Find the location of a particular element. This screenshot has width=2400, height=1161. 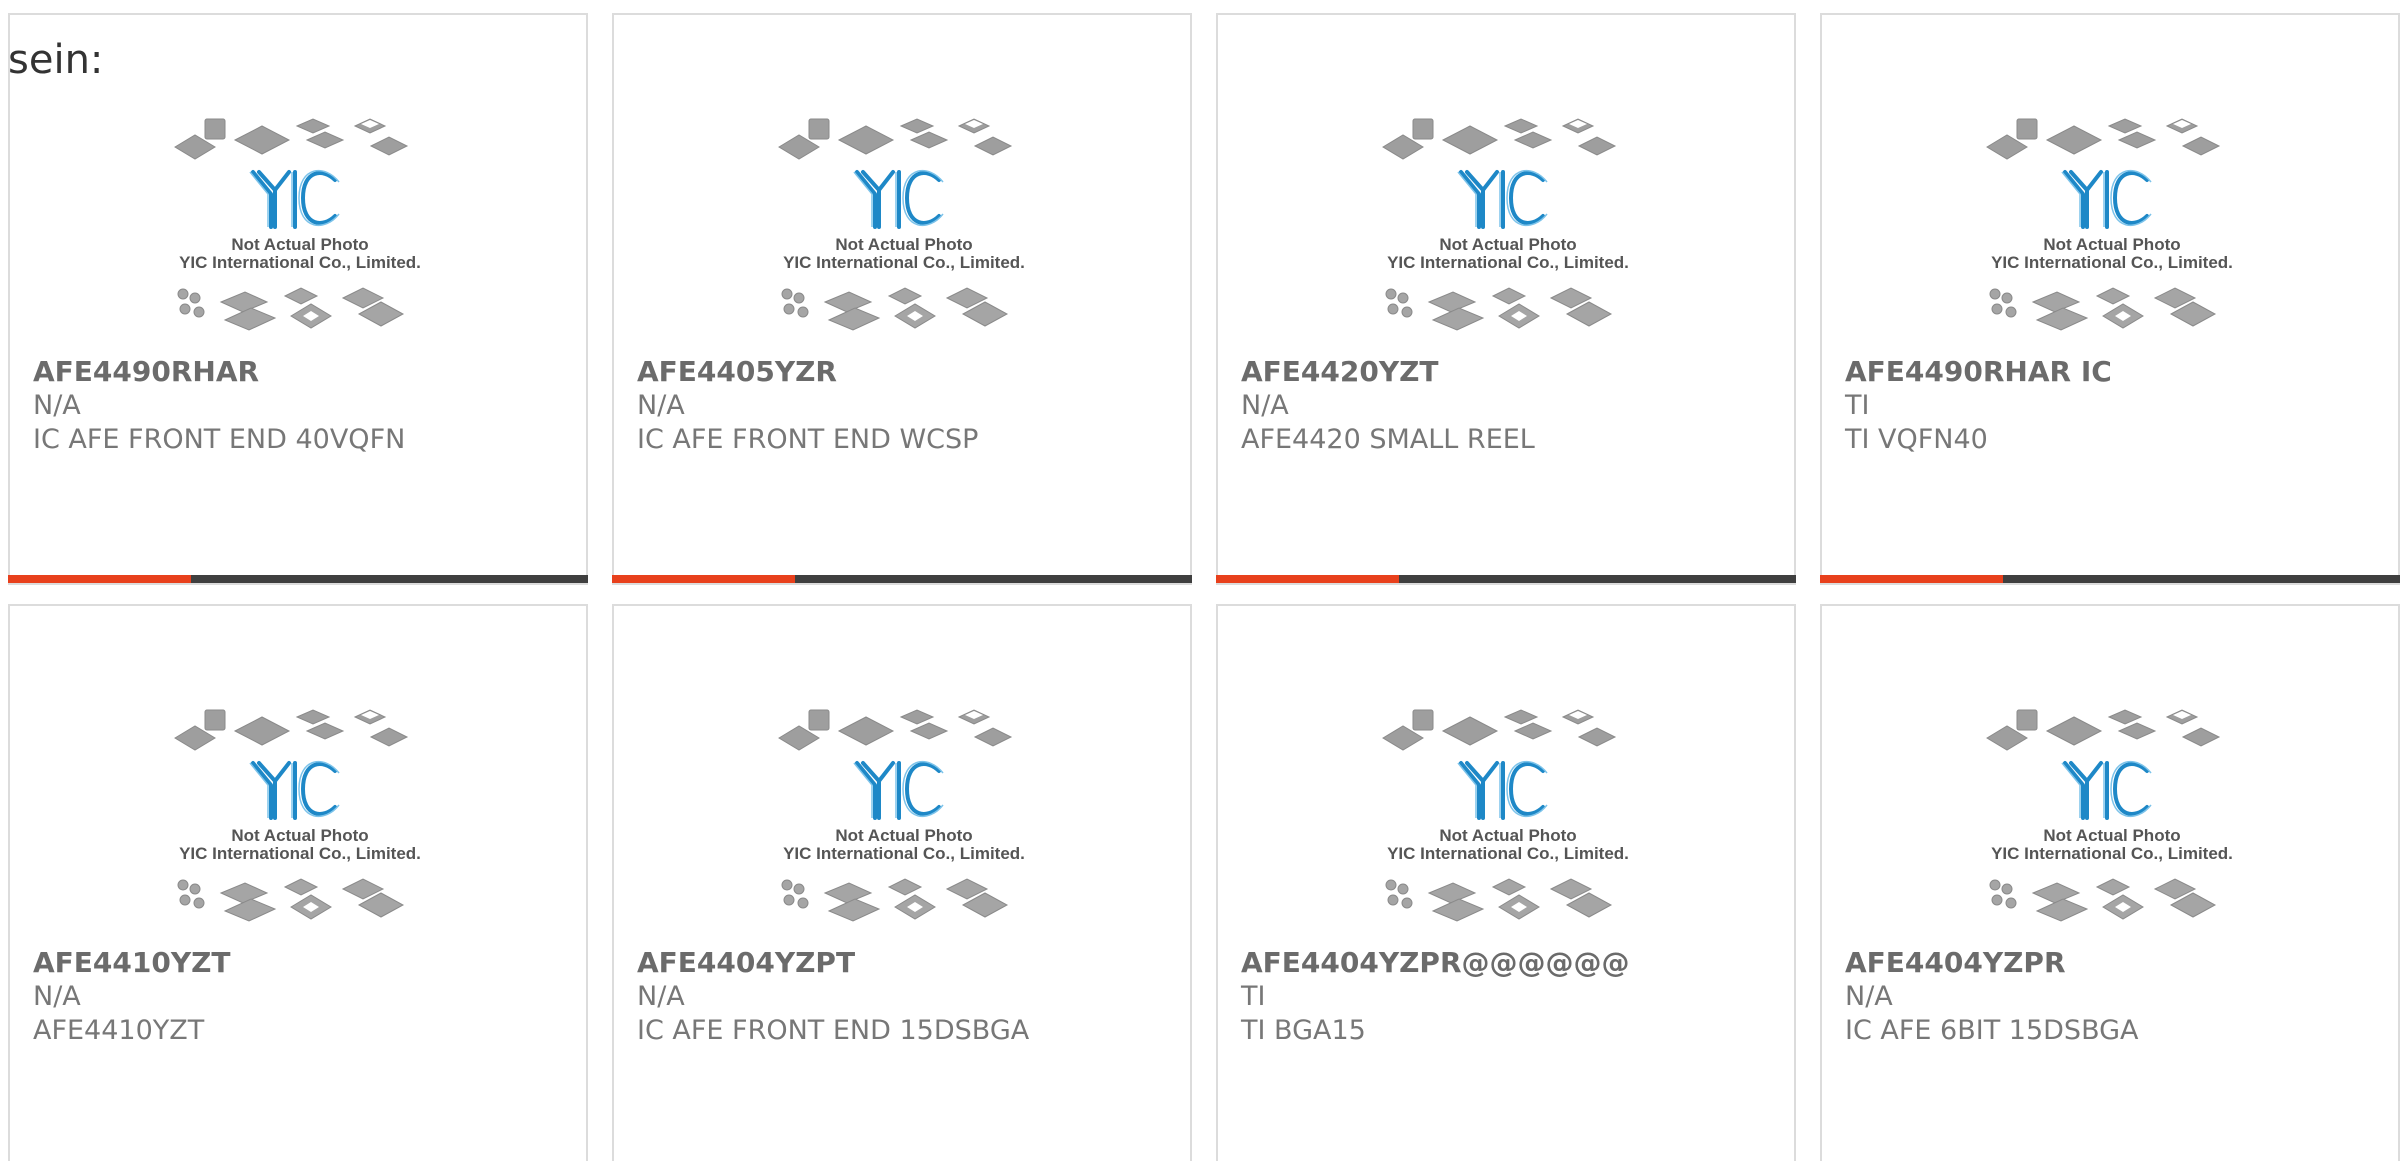

part-number: AFE4490RHAR is located at coordinates (299, 372).